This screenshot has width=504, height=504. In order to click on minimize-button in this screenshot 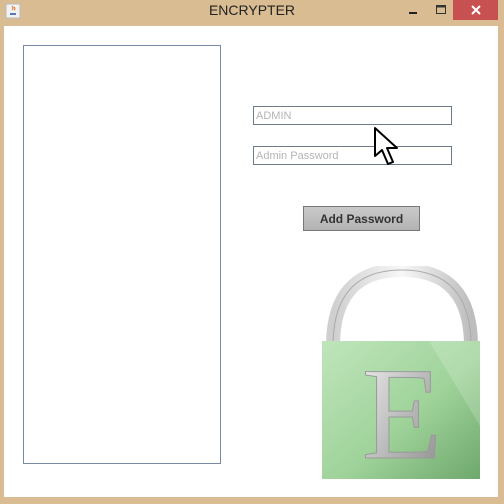, I will do `click(413, 10)`.